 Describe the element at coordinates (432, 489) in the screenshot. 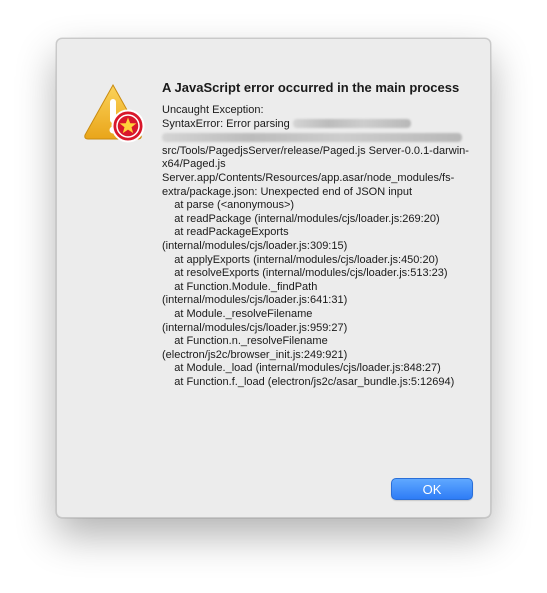

I see `ok-button: OK` at that location.